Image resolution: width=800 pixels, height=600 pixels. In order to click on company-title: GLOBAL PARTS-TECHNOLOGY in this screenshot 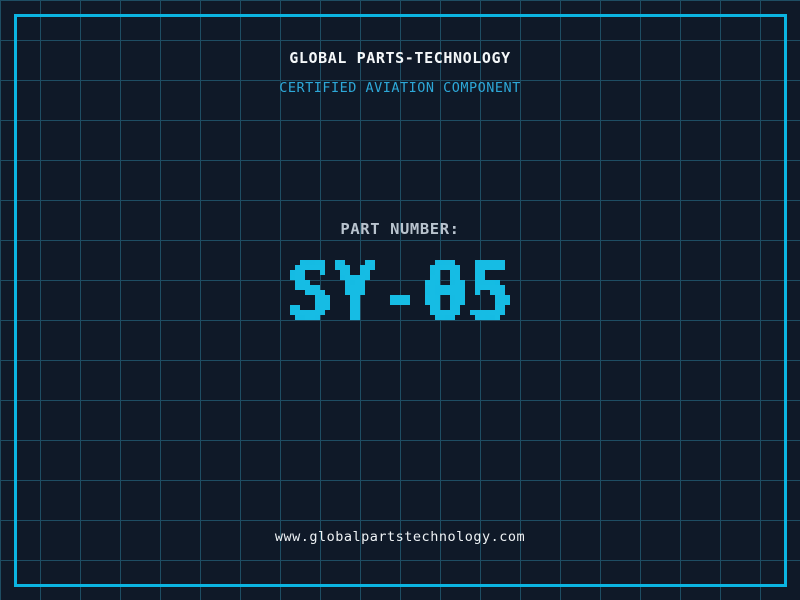, I will do `click(400, 58)`.